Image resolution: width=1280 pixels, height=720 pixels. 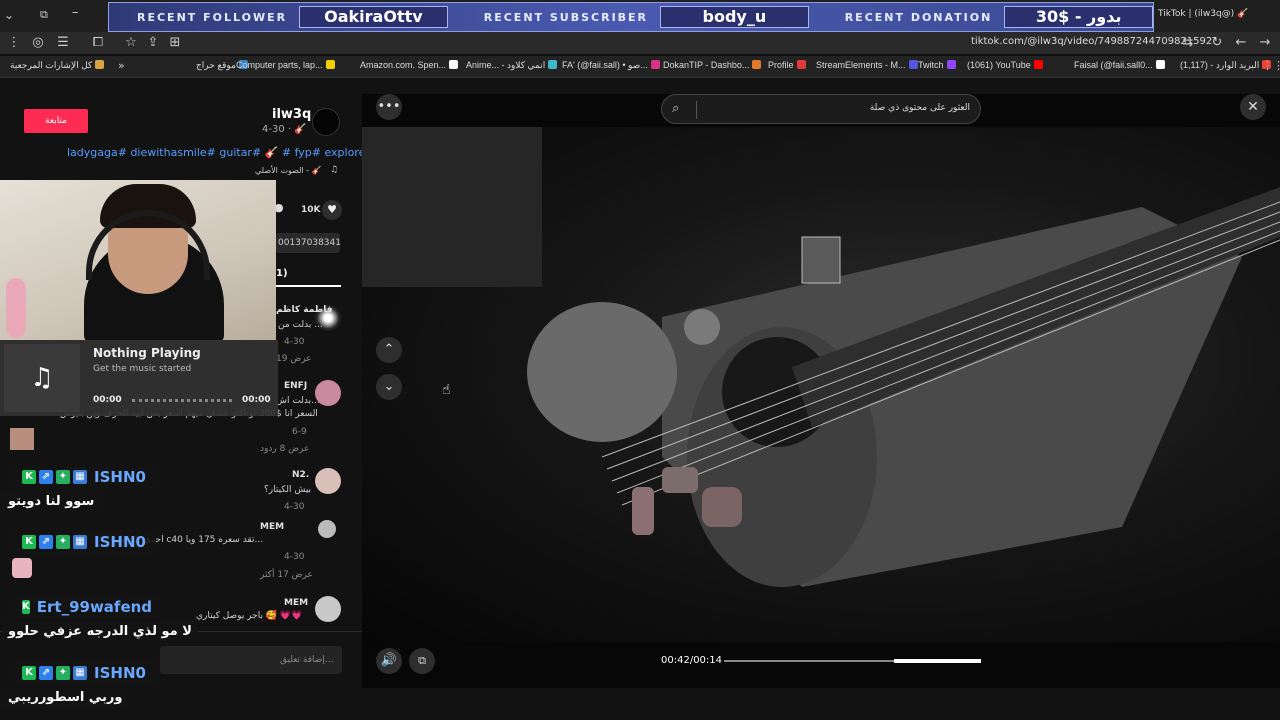 What do you see at coordinates (1188, 43) in the screenshot?
I see `site-settings-icon: ⇆` at bounding box center [1188, 43].